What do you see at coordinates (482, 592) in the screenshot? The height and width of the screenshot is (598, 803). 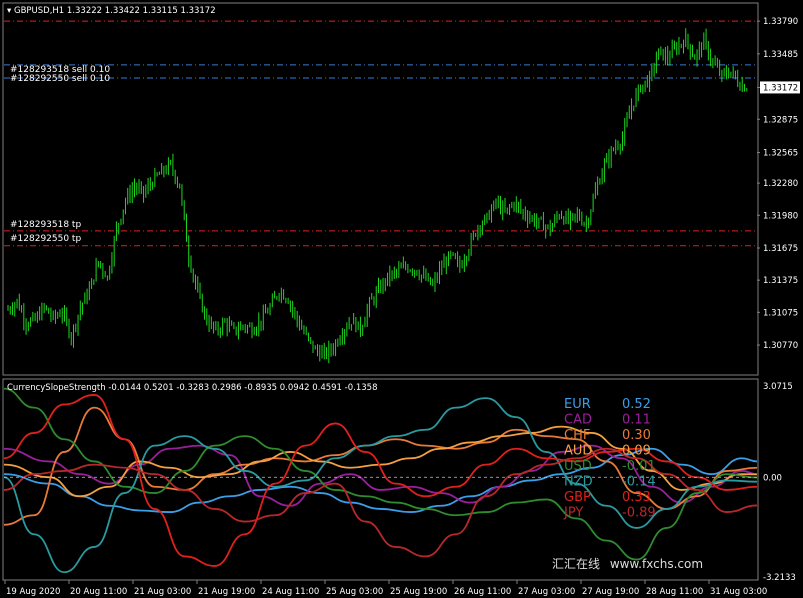 I see `time-tick-label: 26 Aug 11:00` at bounding box center [482, 592].